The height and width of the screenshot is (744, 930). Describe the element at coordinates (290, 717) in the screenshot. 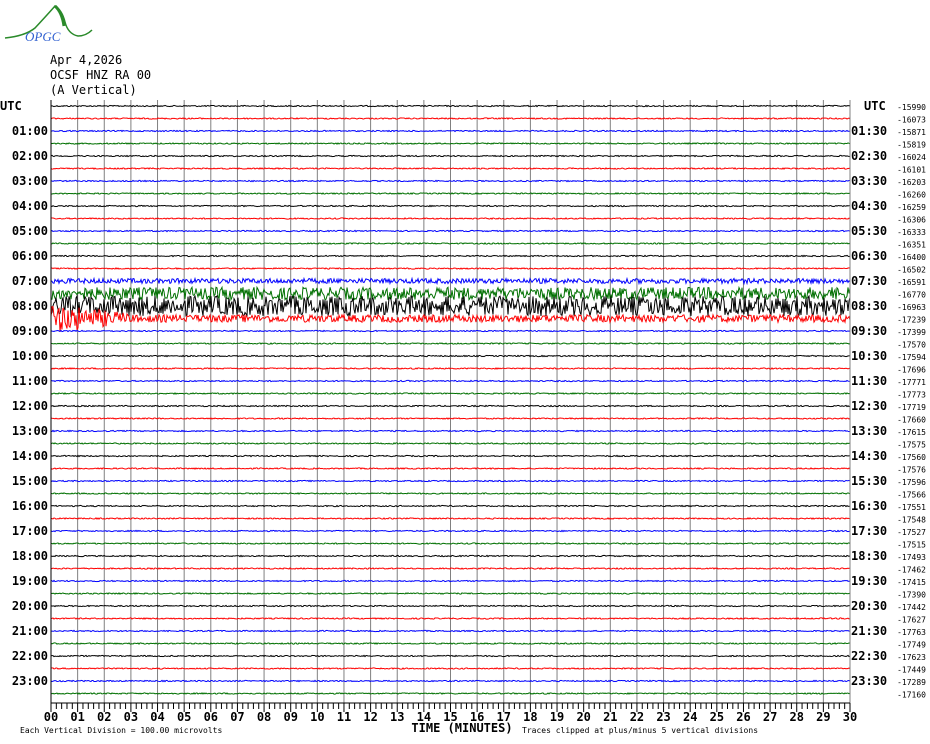

I see `x-tick-label: 09` at that location.